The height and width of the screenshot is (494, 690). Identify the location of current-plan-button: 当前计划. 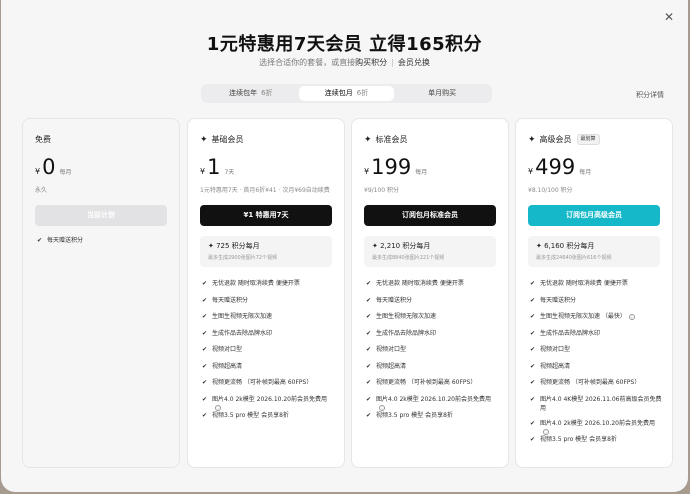
(101, 215).